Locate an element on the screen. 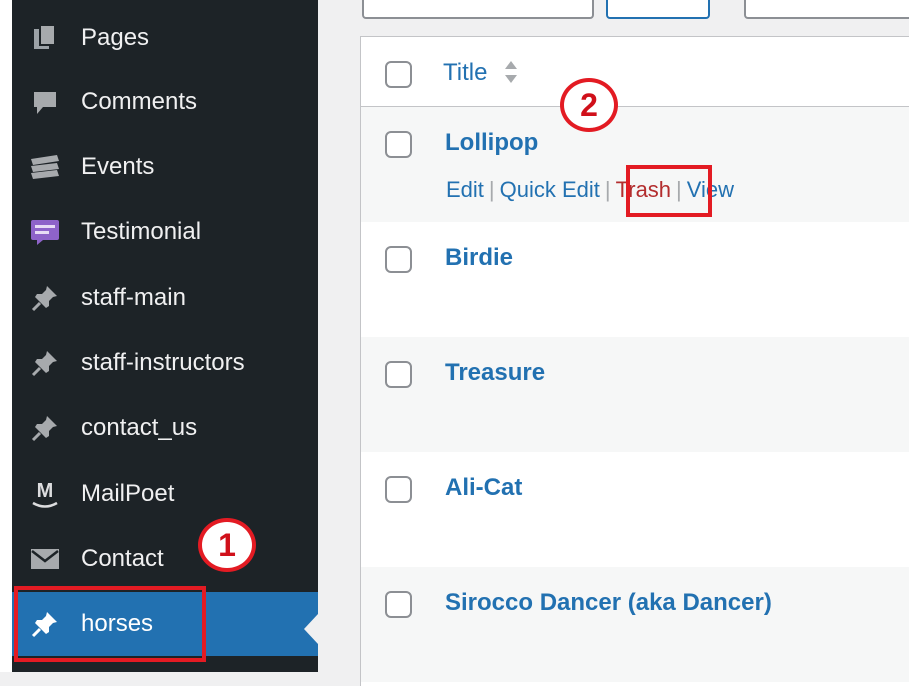  sidebar-item-staff-instructors: staff-instructors is located at coordinates (165, 363).